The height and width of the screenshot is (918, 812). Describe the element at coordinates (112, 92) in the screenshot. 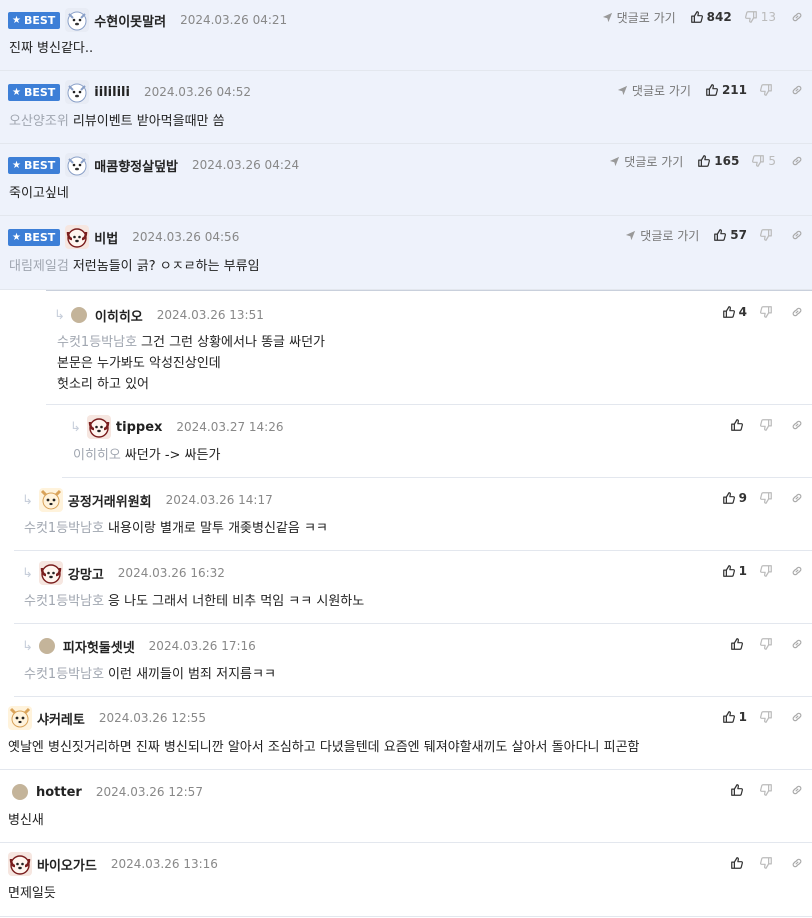

I see `comment-author: iililili` at that location.